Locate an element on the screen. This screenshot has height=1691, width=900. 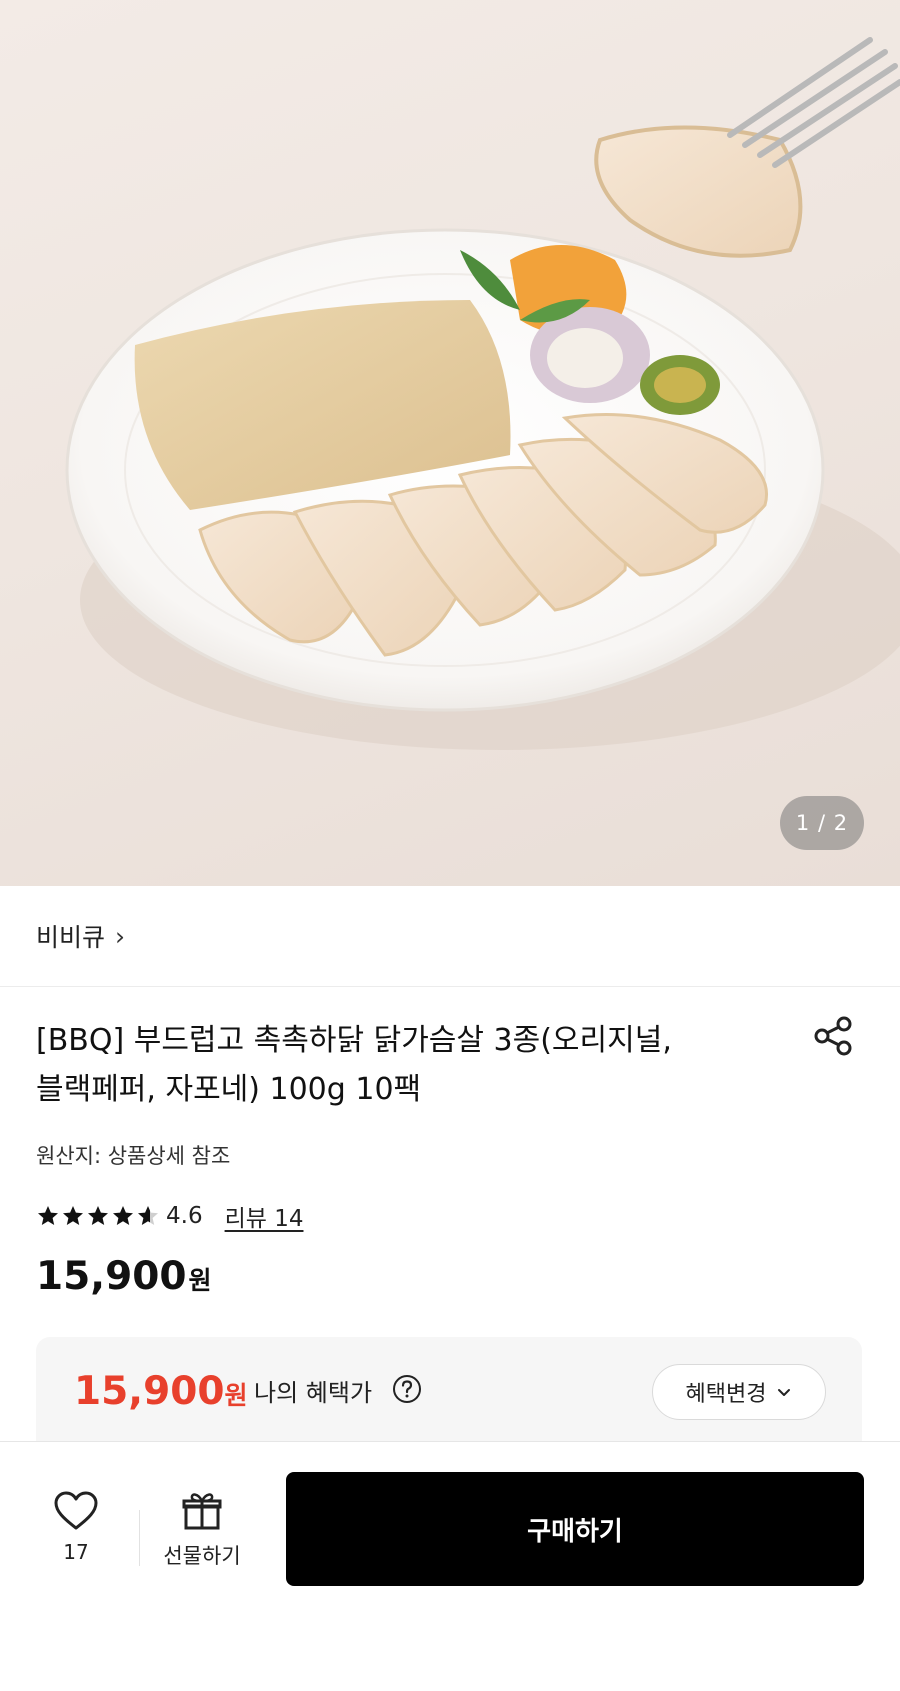
chevron-right-icon: › is located at coordinates (120, 936).